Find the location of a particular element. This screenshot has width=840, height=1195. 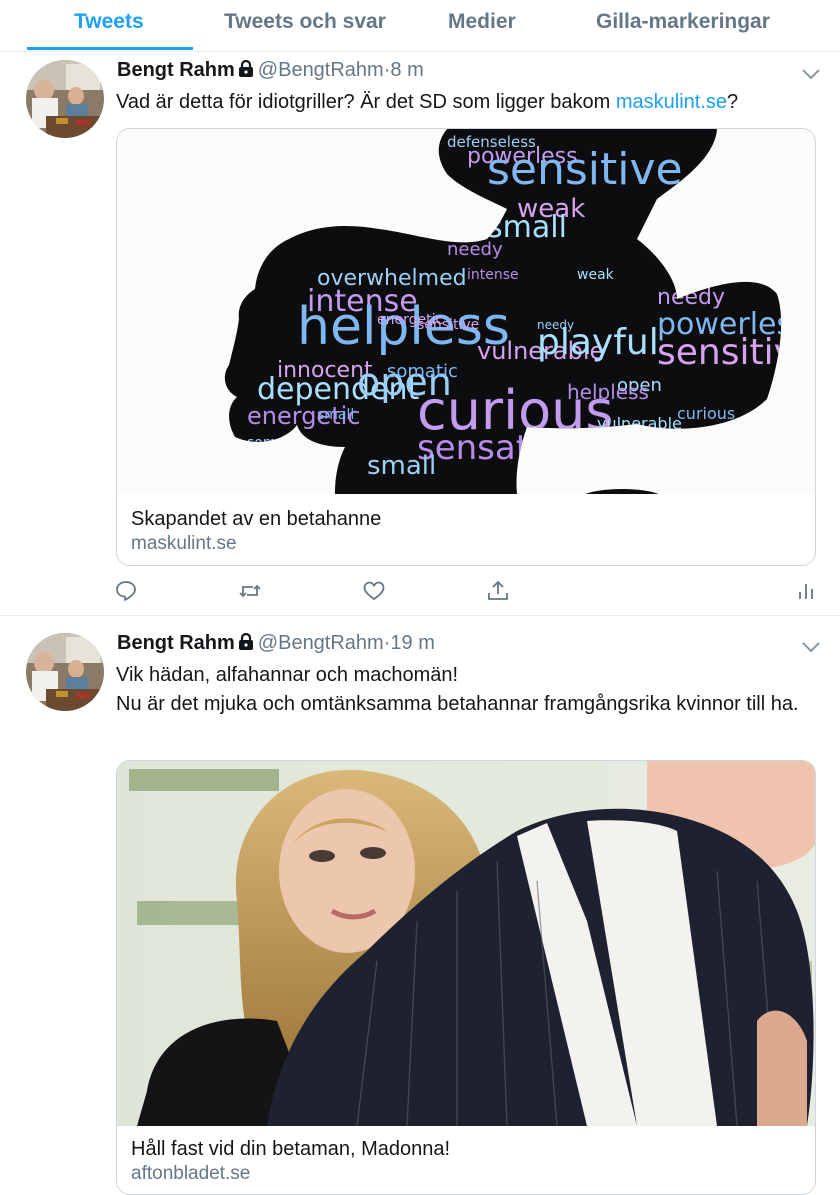

tweet-header: Bengt Rahm @BengtRahm·8 m is located at coordinates (270, 71).